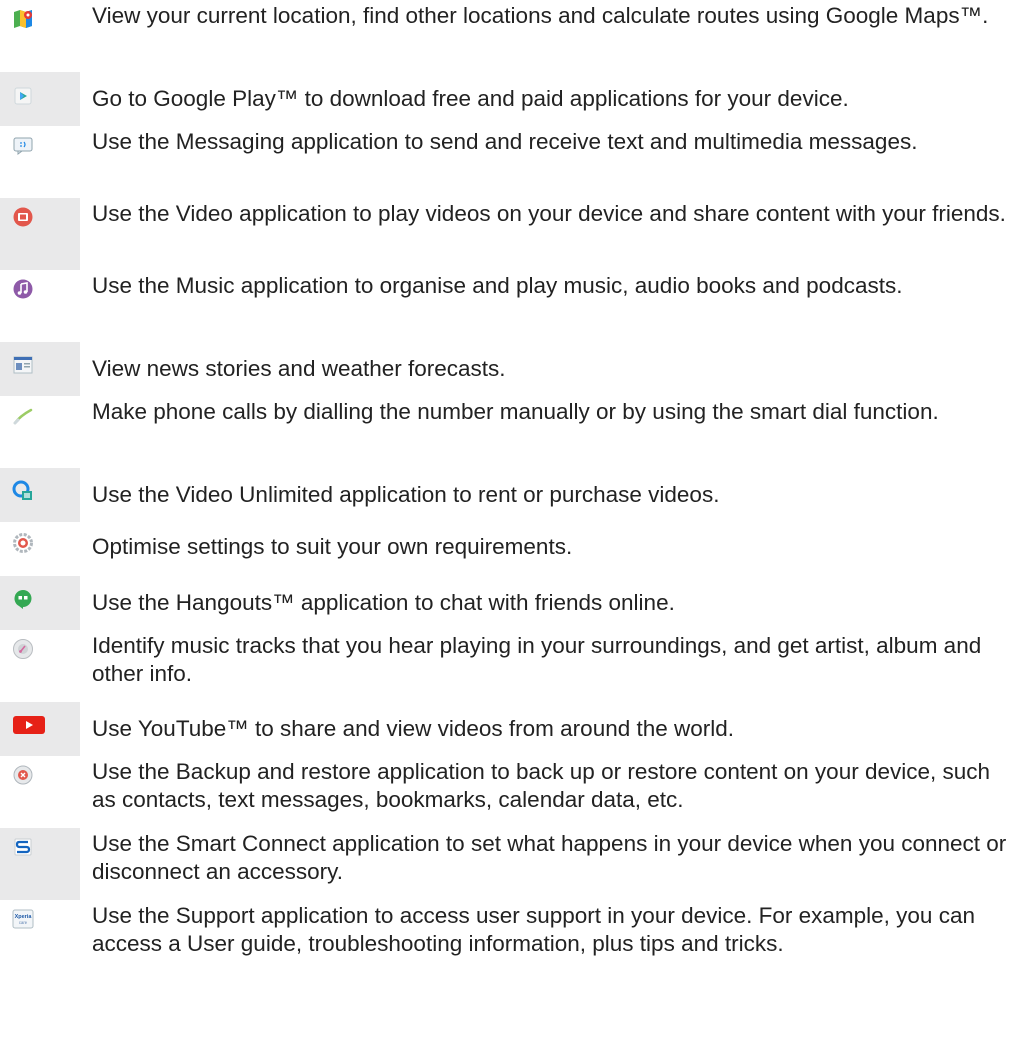 The image size is (1022, 1063). Describe the element at coordinates (23, 365) in the screenshot. I see `news-weather-icon` at that location.